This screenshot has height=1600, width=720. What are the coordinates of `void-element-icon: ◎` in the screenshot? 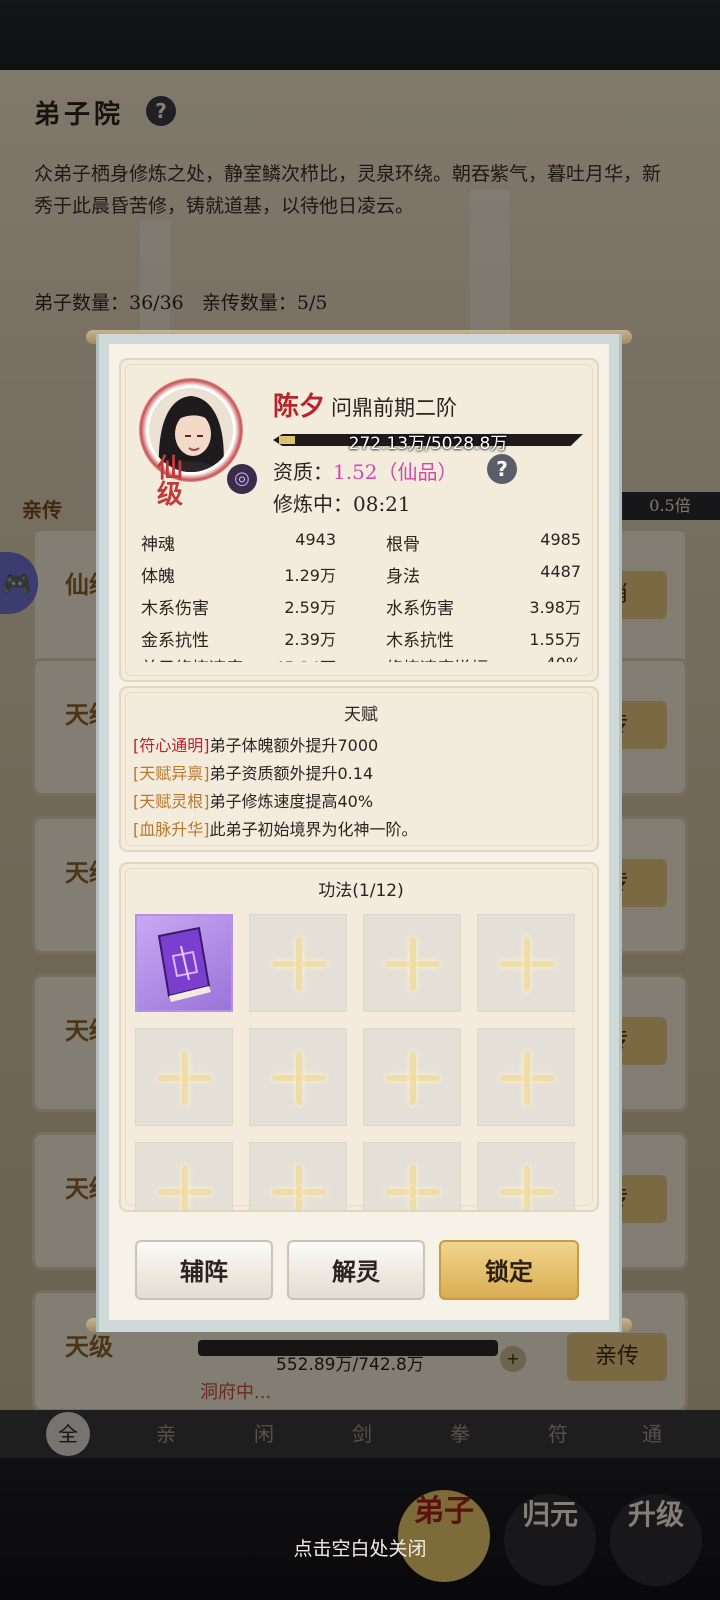 It's located at (242, 479).